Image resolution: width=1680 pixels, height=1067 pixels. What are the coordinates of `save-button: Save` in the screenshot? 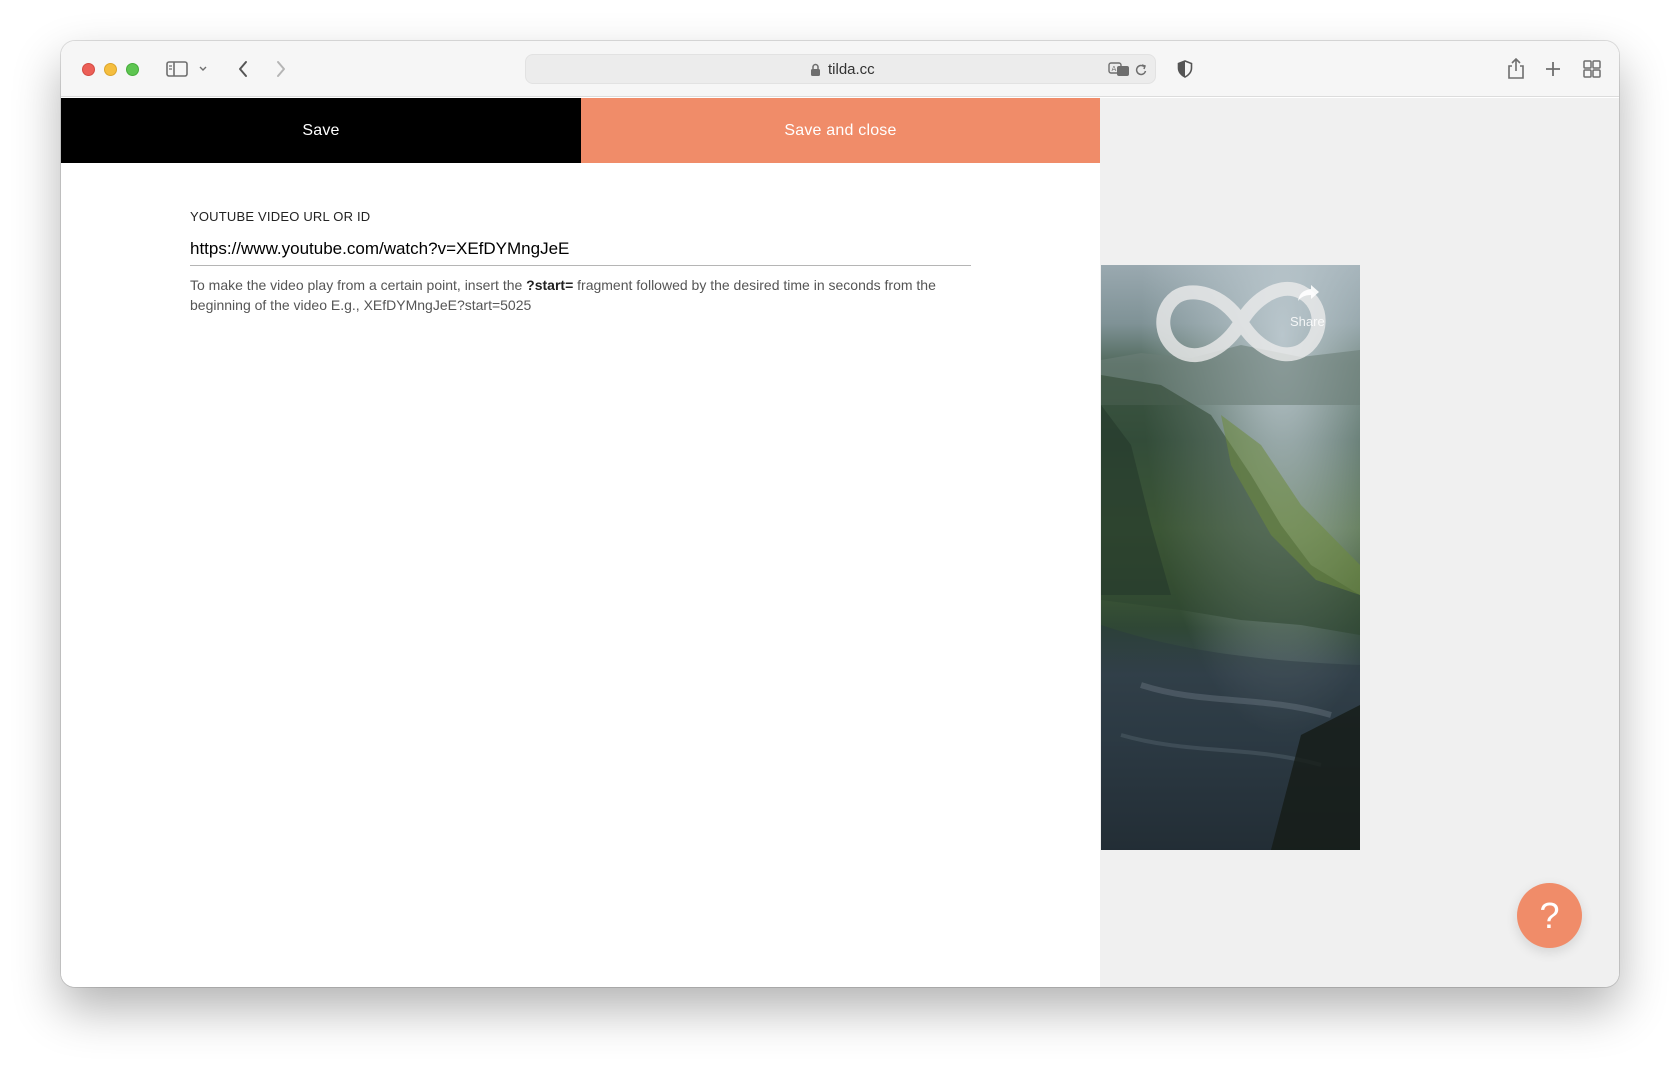 It's located at (321, 130).